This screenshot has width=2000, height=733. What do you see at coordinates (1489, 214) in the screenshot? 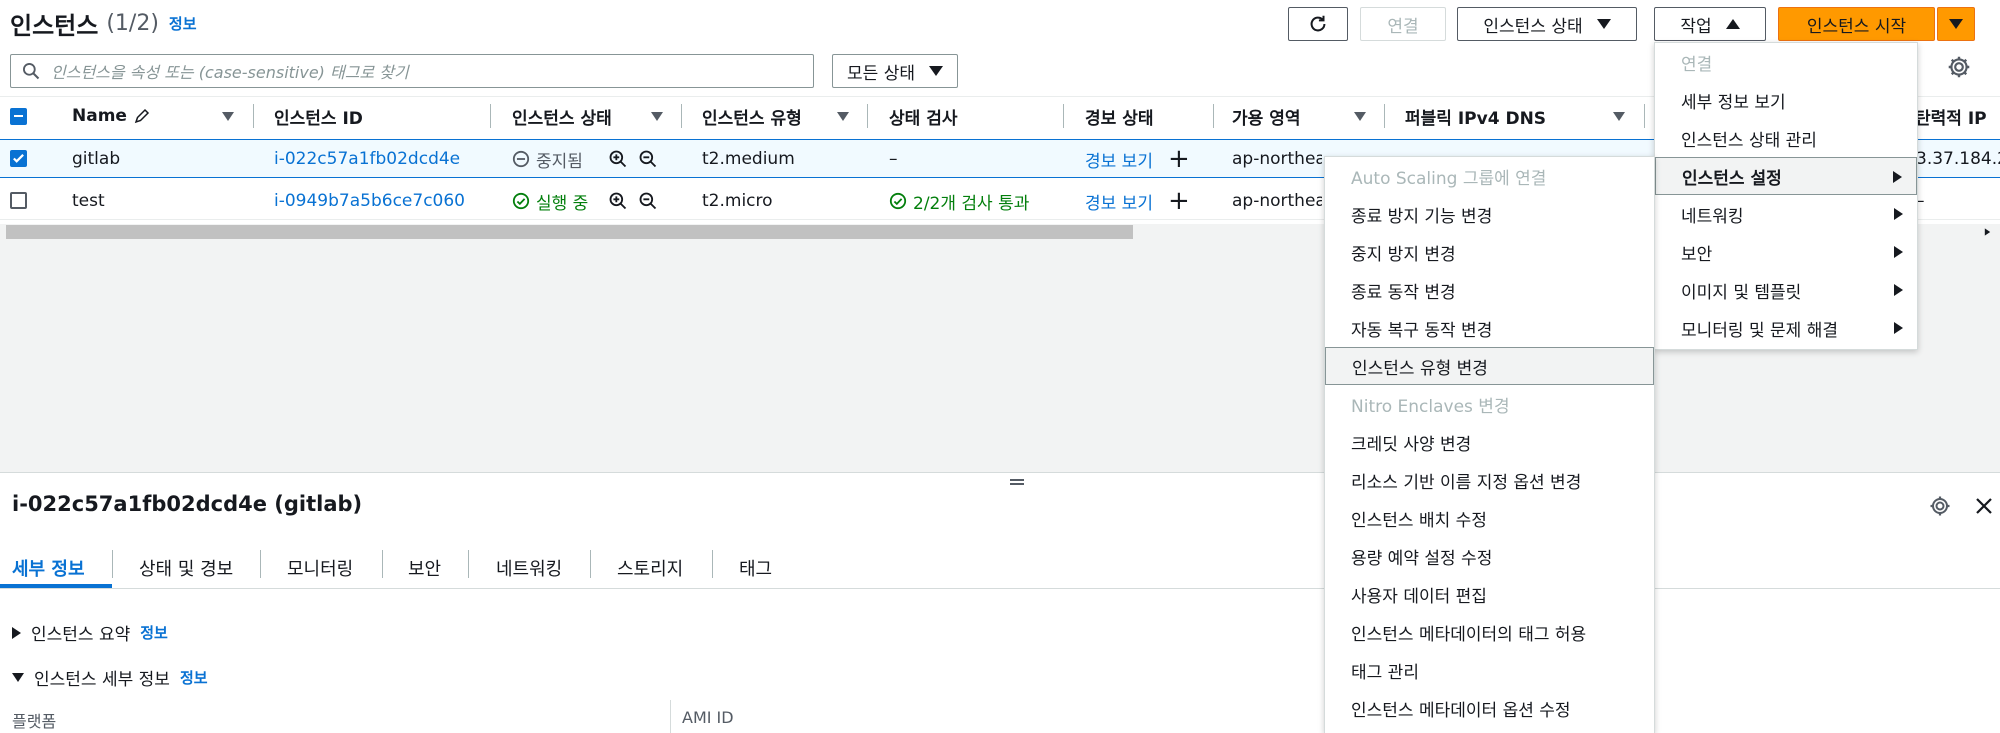
I see `submenu-item-termination-protection: 종료 방지 기능 변경` at bounding box center [1489, 214].